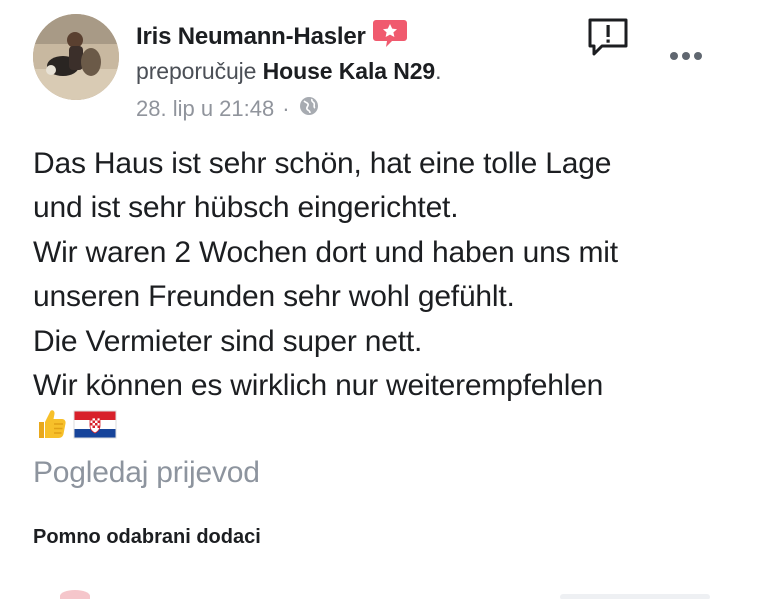  I want to click on place-link: House Kala N29, so click(349, 71).